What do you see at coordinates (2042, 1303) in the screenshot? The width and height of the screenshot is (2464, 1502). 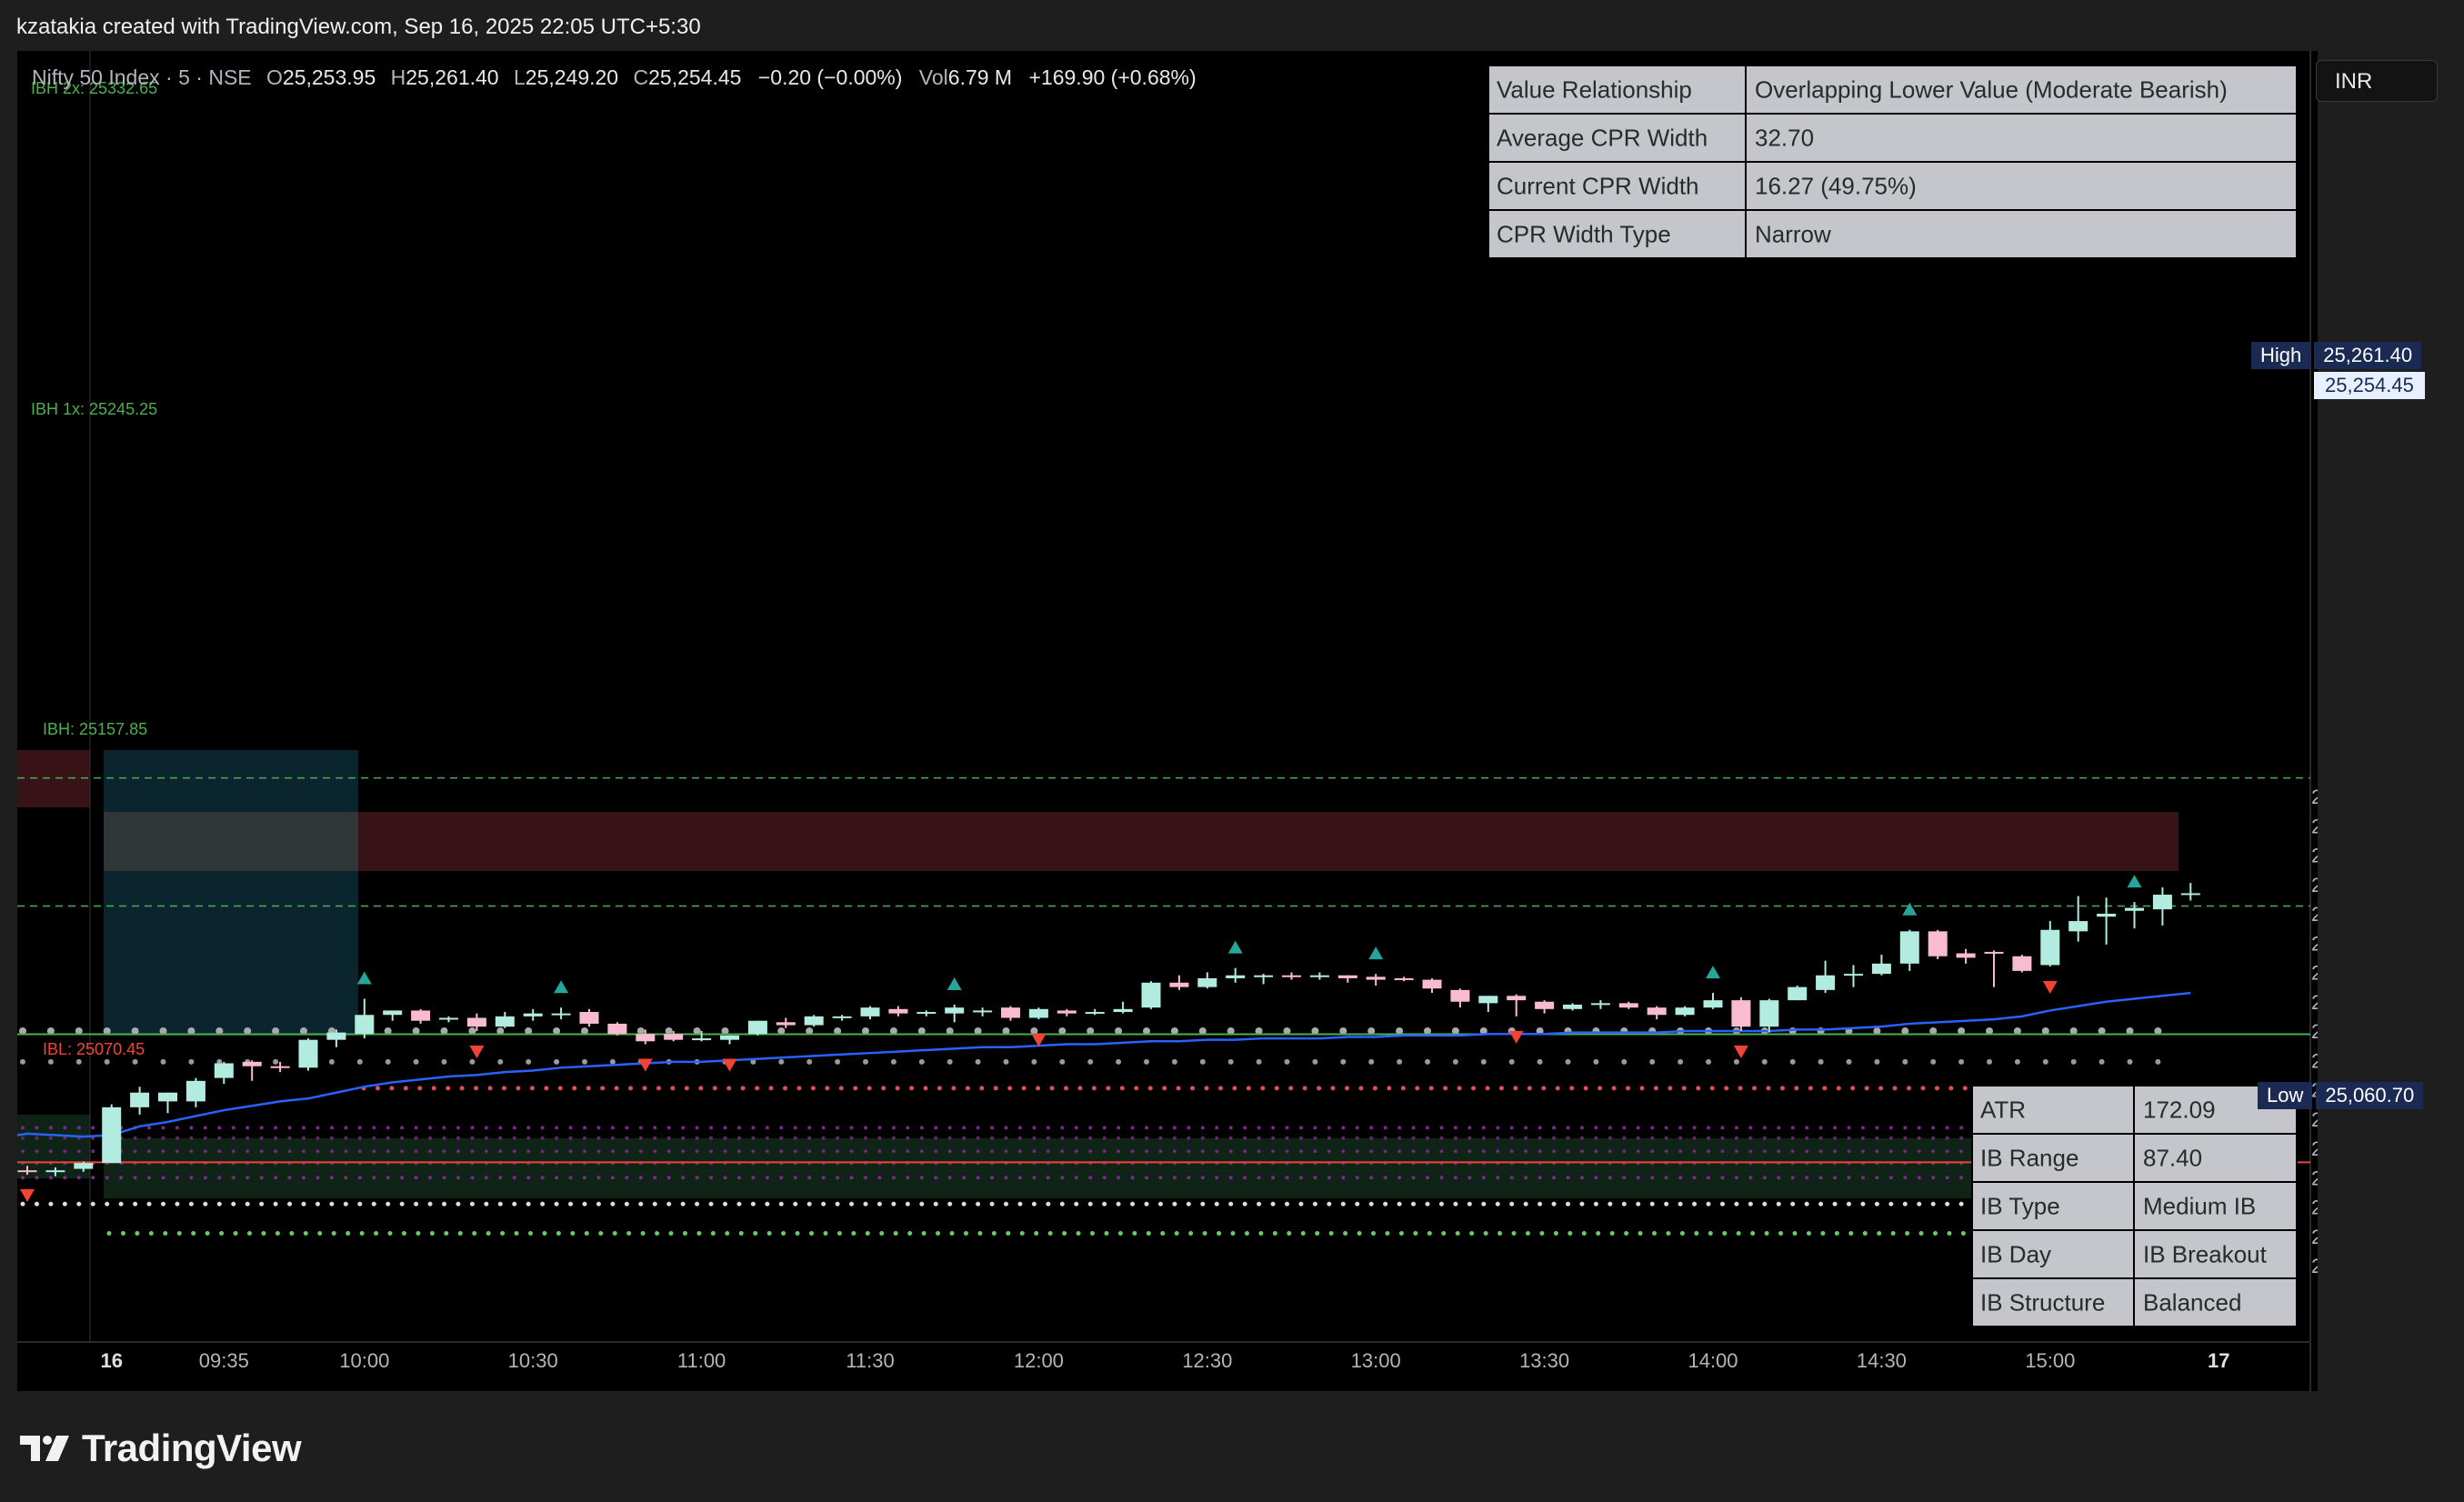 I see `table-bottom-row-label: IB Structure` at bounding box center [2042, 1303].